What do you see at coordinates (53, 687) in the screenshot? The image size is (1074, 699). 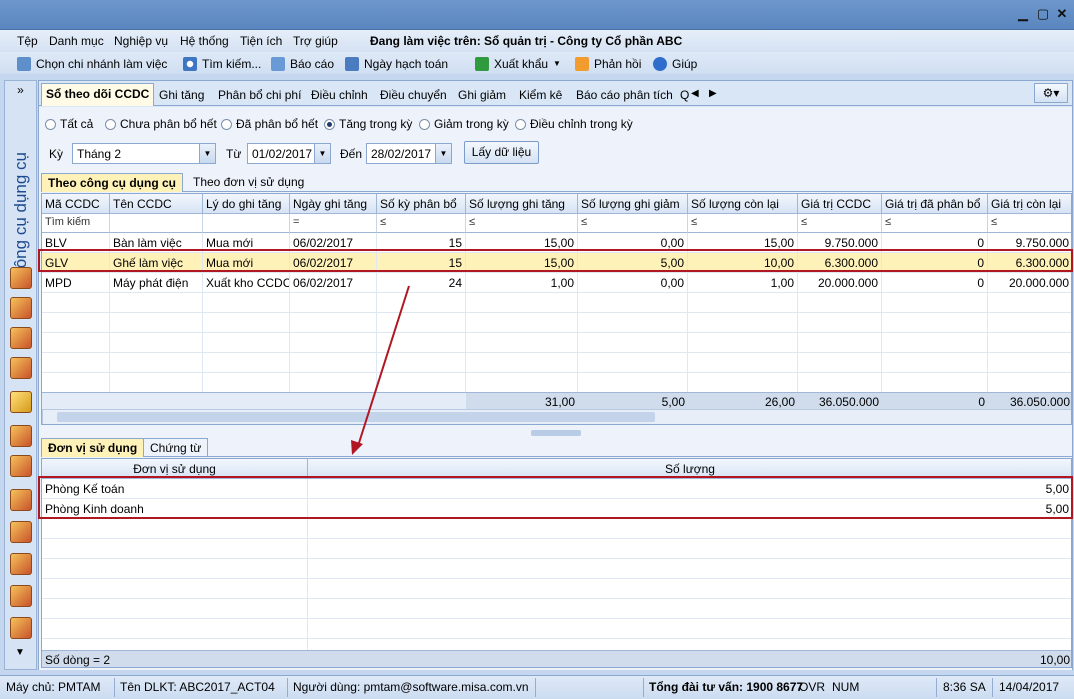 I see `server-status: Máy chủ: PMTAM` at bounding box center [53, 687].